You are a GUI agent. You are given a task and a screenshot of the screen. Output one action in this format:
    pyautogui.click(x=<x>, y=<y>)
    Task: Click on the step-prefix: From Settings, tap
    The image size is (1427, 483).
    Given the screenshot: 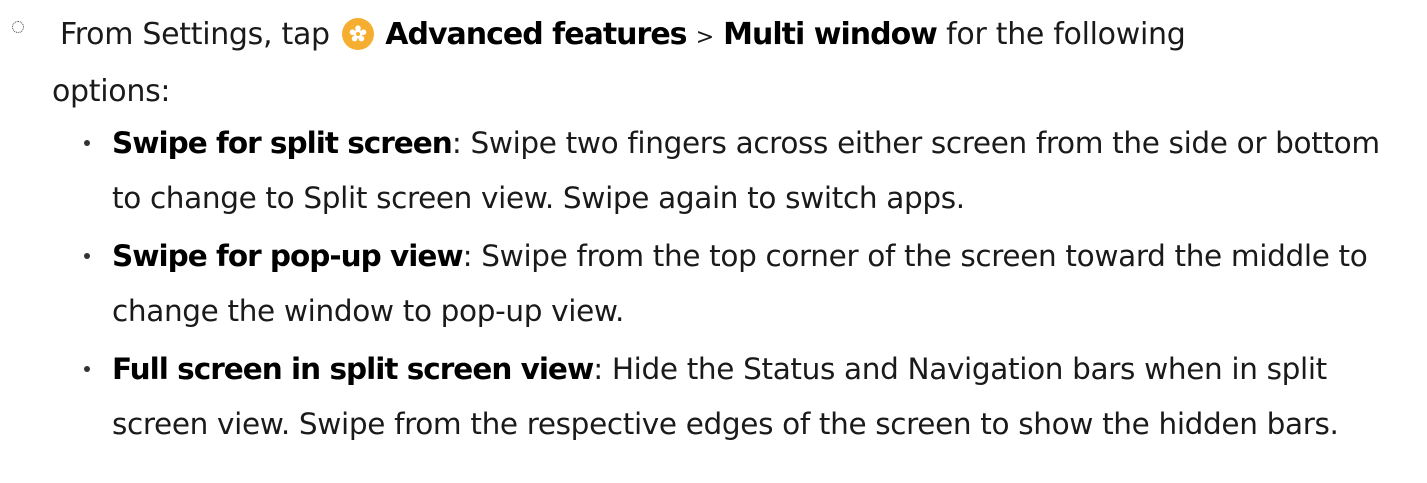 What is the action you would take?
    pyautogui.click(x=195, y=34)
    